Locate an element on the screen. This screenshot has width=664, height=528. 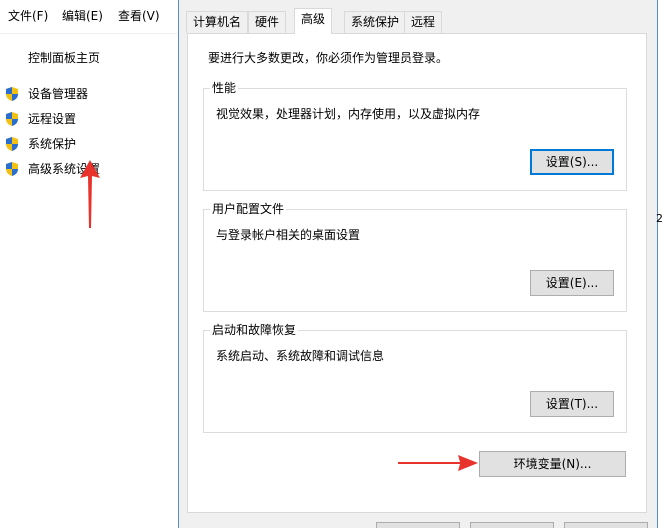
user-profiles-description: 与登录帐户相关的桌面设置 is located at coordinates (288, 235).